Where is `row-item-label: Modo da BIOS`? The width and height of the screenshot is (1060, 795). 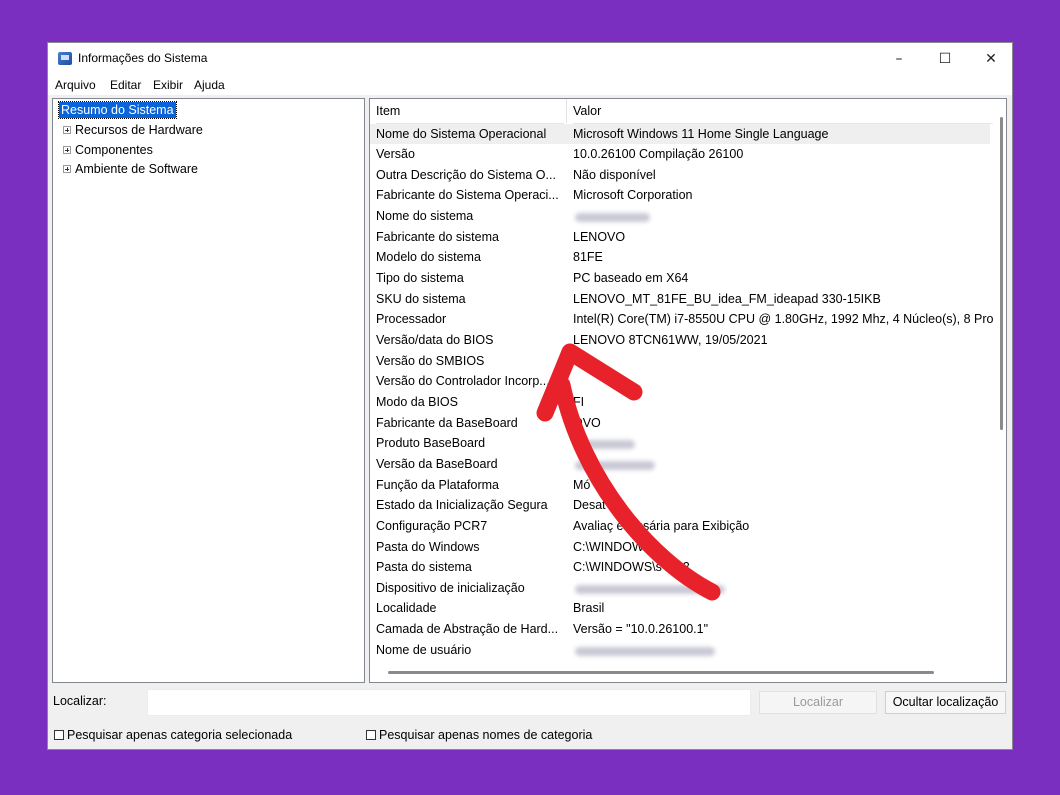
row-item-label: Modo da BIOS is located at coordinates (468, 402).